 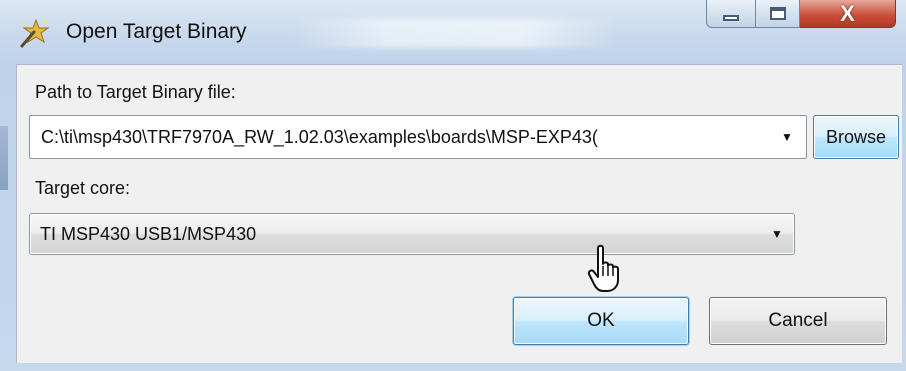 I want to click on ok-button: OK, so click(x=601, y=321).